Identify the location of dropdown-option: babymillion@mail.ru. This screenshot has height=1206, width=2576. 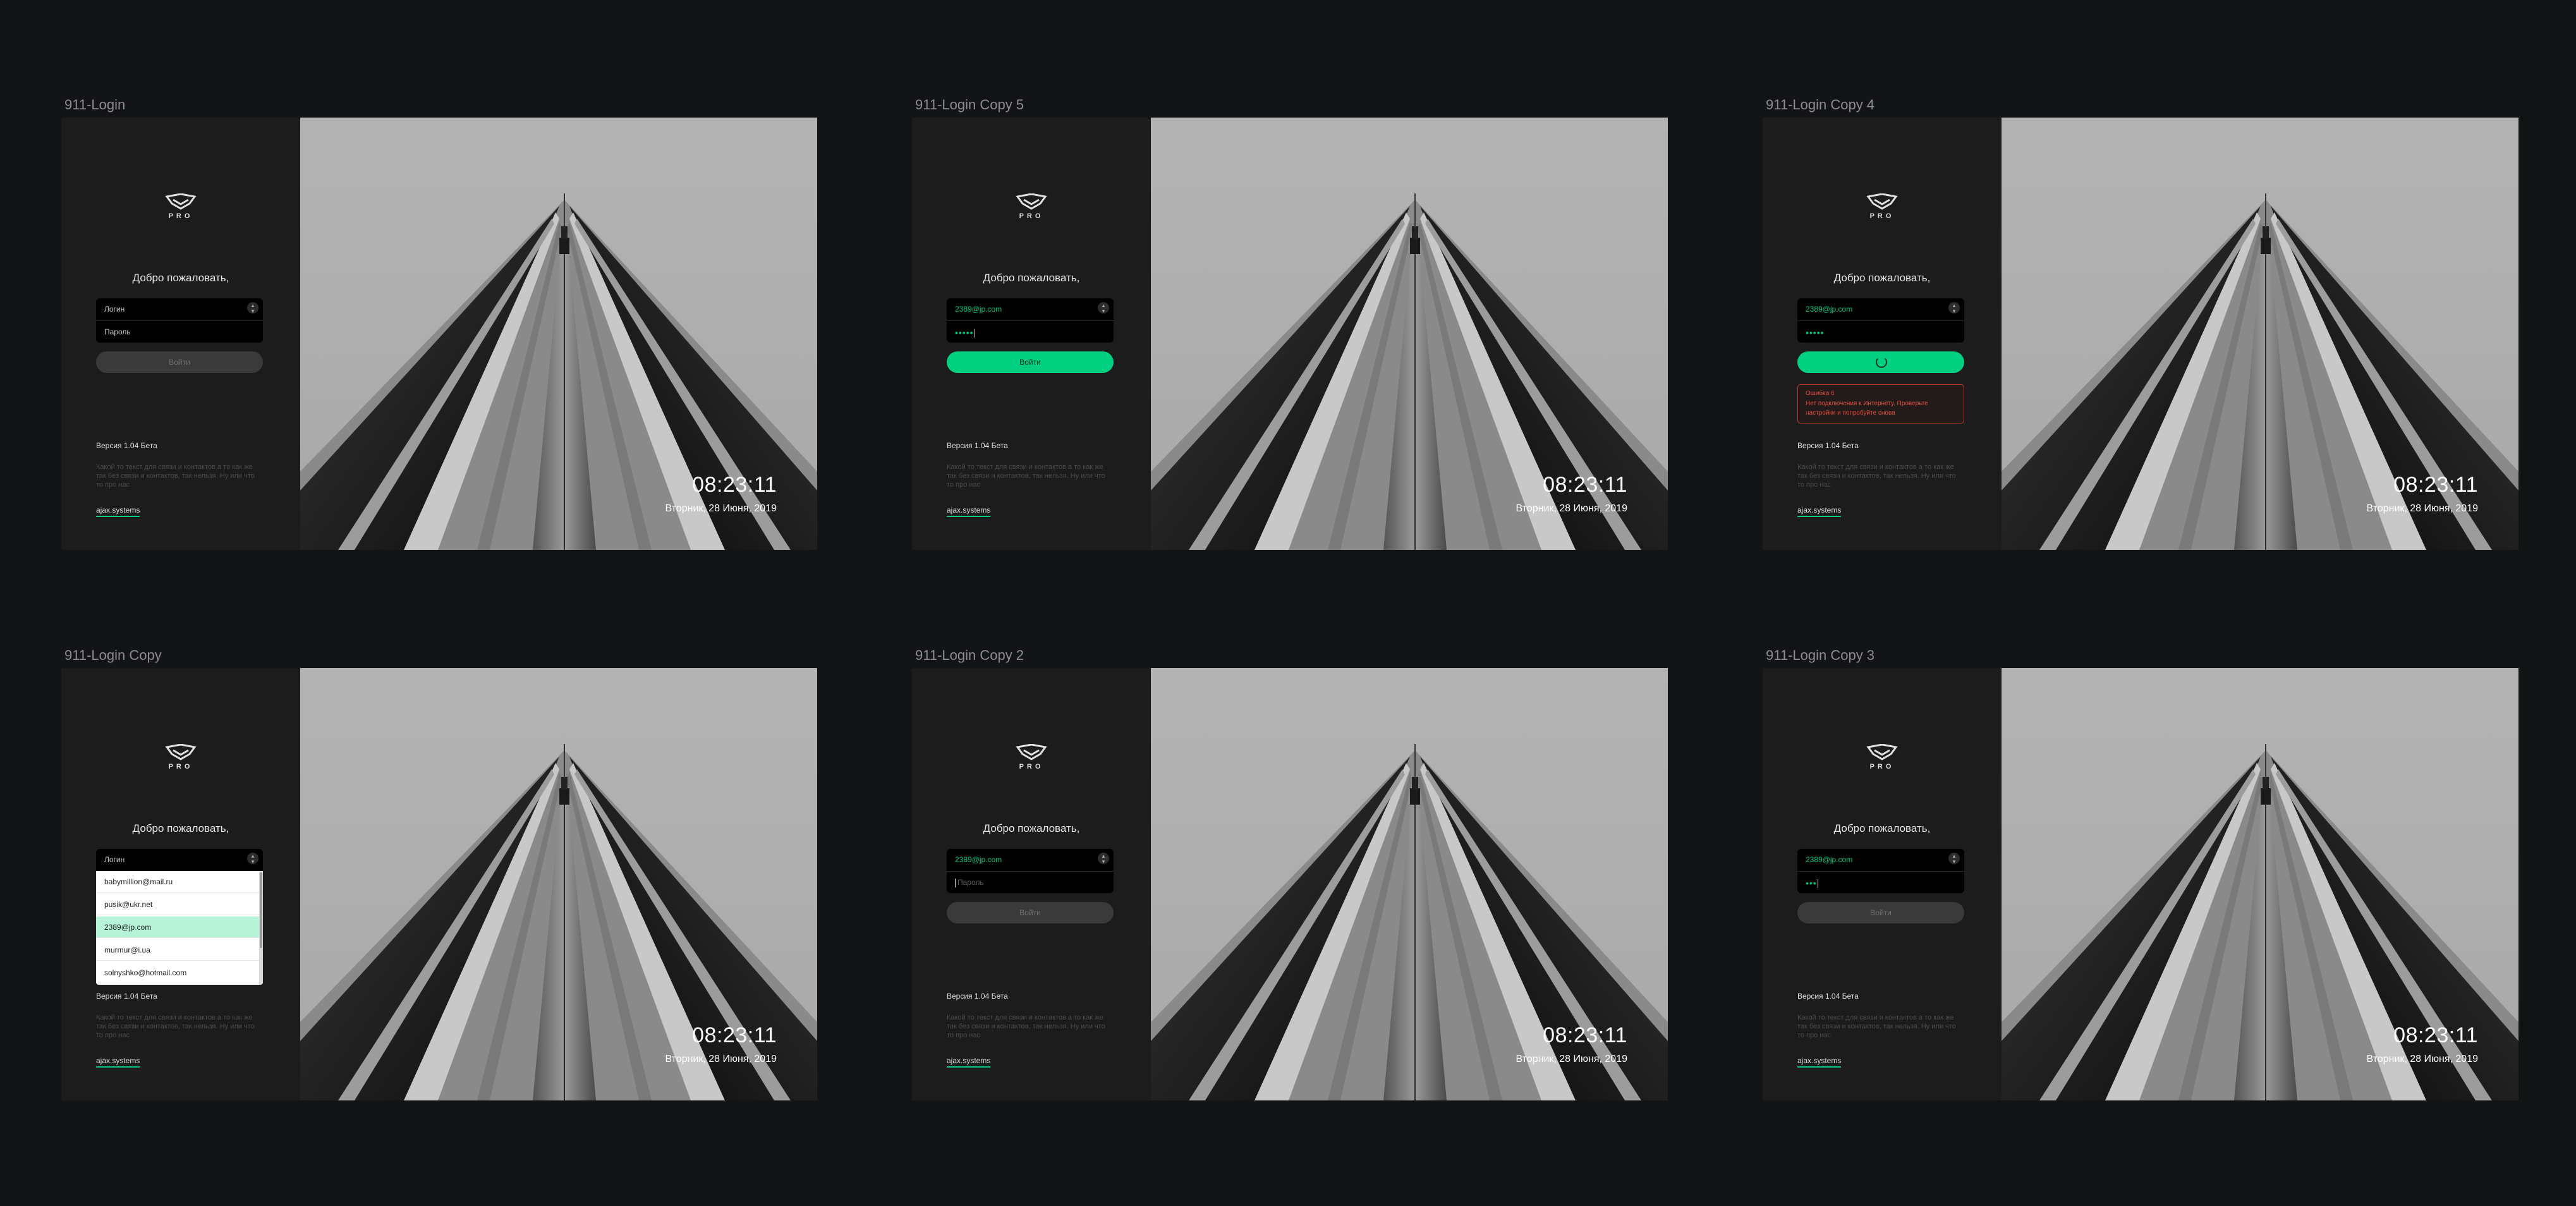
(179, 881).